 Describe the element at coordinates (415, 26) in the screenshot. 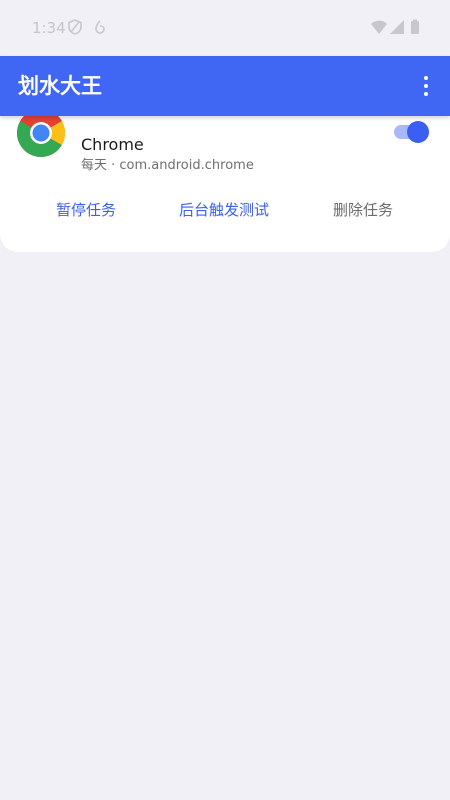

I see `battery-icon` at that location.